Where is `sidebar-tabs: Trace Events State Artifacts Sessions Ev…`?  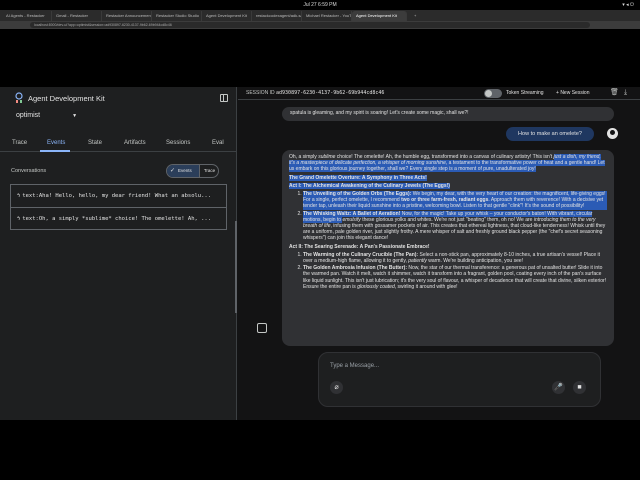
sidebar-tabs: Trace Events State Artifacts Sessions Ev… is located at coordinates (118, 144).